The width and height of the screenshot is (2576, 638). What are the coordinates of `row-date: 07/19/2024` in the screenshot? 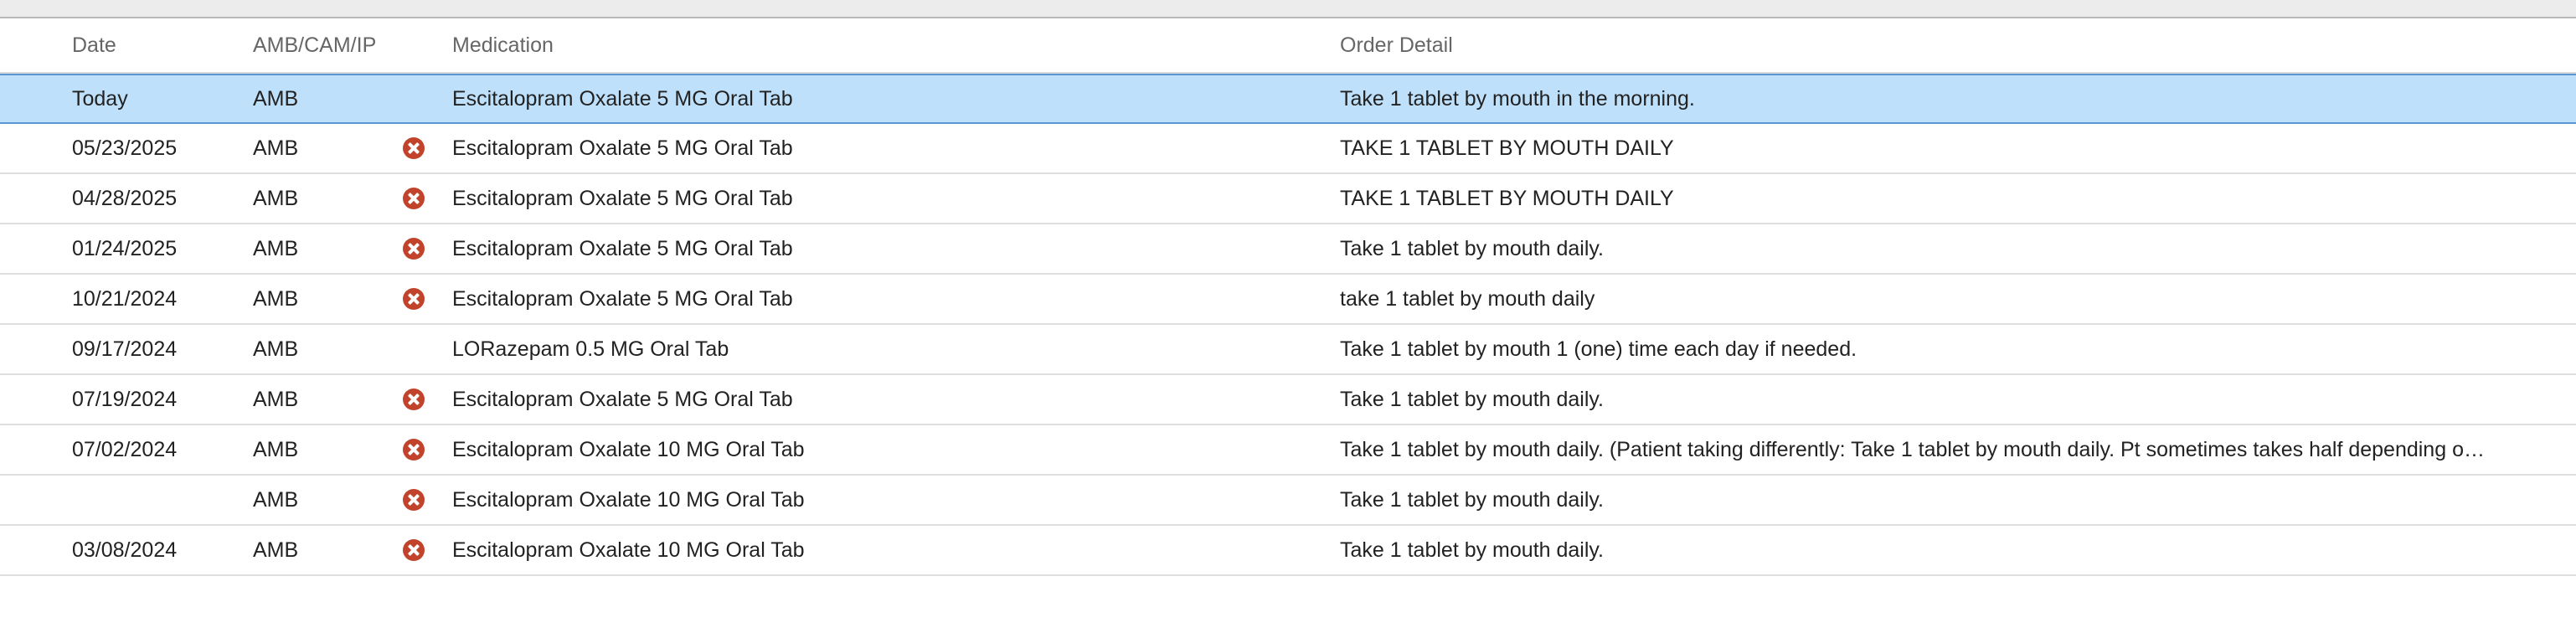 It's located at (125, 399).